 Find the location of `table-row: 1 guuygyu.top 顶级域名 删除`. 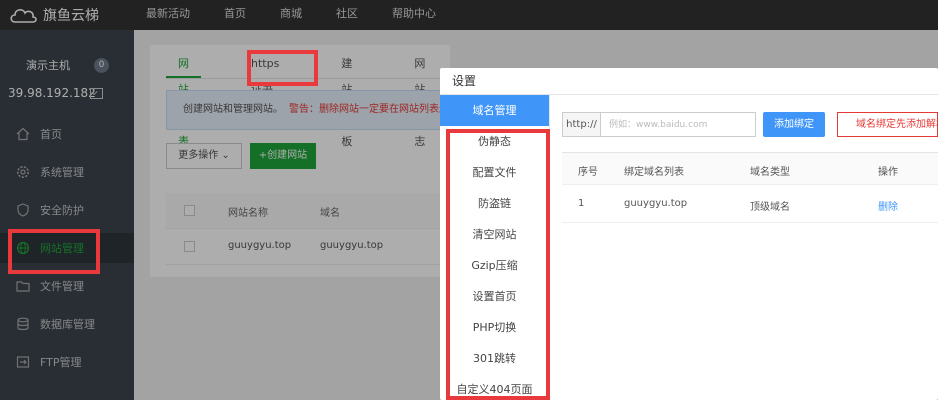

table-row: 1 guuygyu.top 顶级域名 删除 is located at coordinates (750, 204).